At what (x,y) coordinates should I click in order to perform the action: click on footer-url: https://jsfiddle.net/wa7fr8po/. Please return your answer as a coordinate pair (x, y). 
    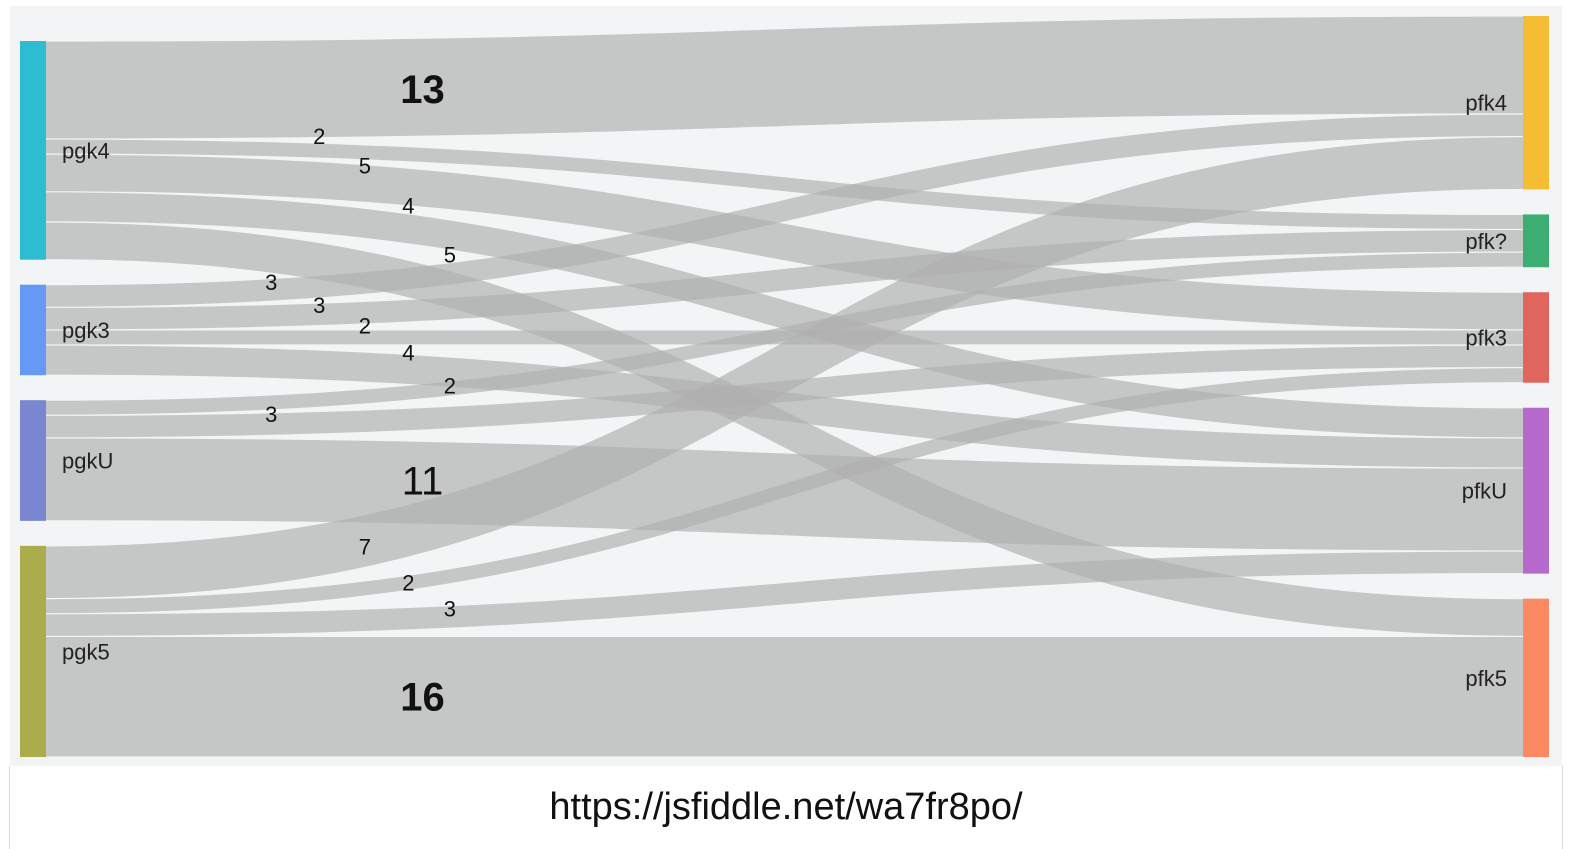
    Looking at the image, I should click on (786, 807).